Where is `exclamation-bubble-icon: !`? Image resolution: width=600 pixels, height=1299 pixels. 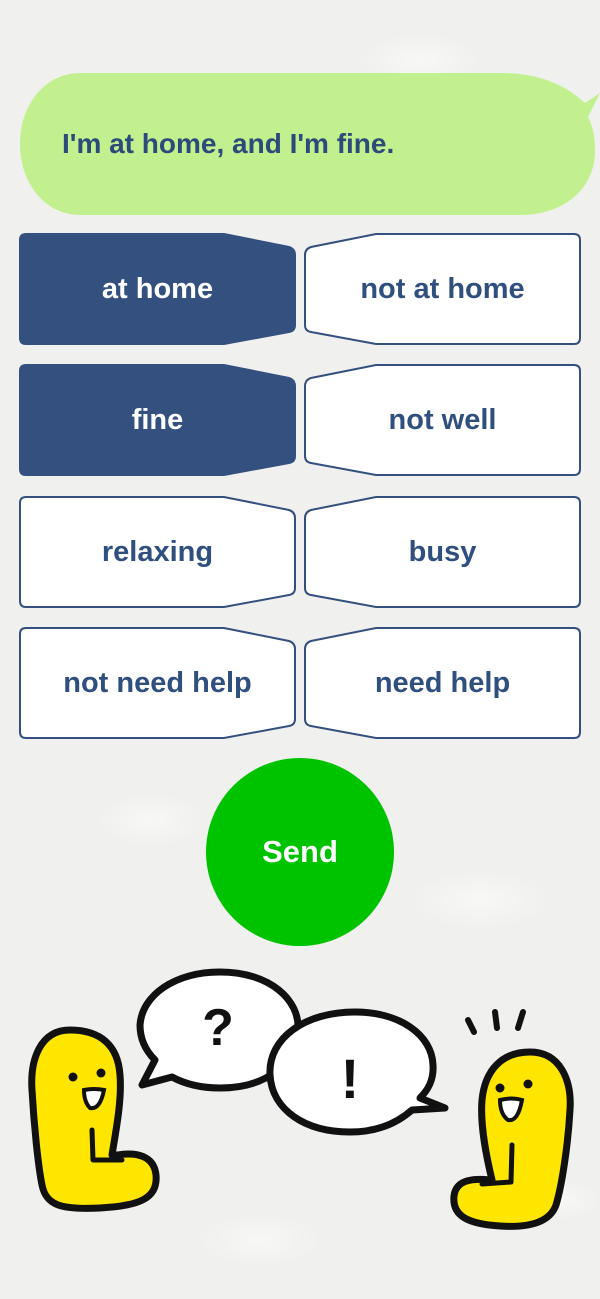 exclamation-bubble-icon: ! is located at coordinates (357, 1072).